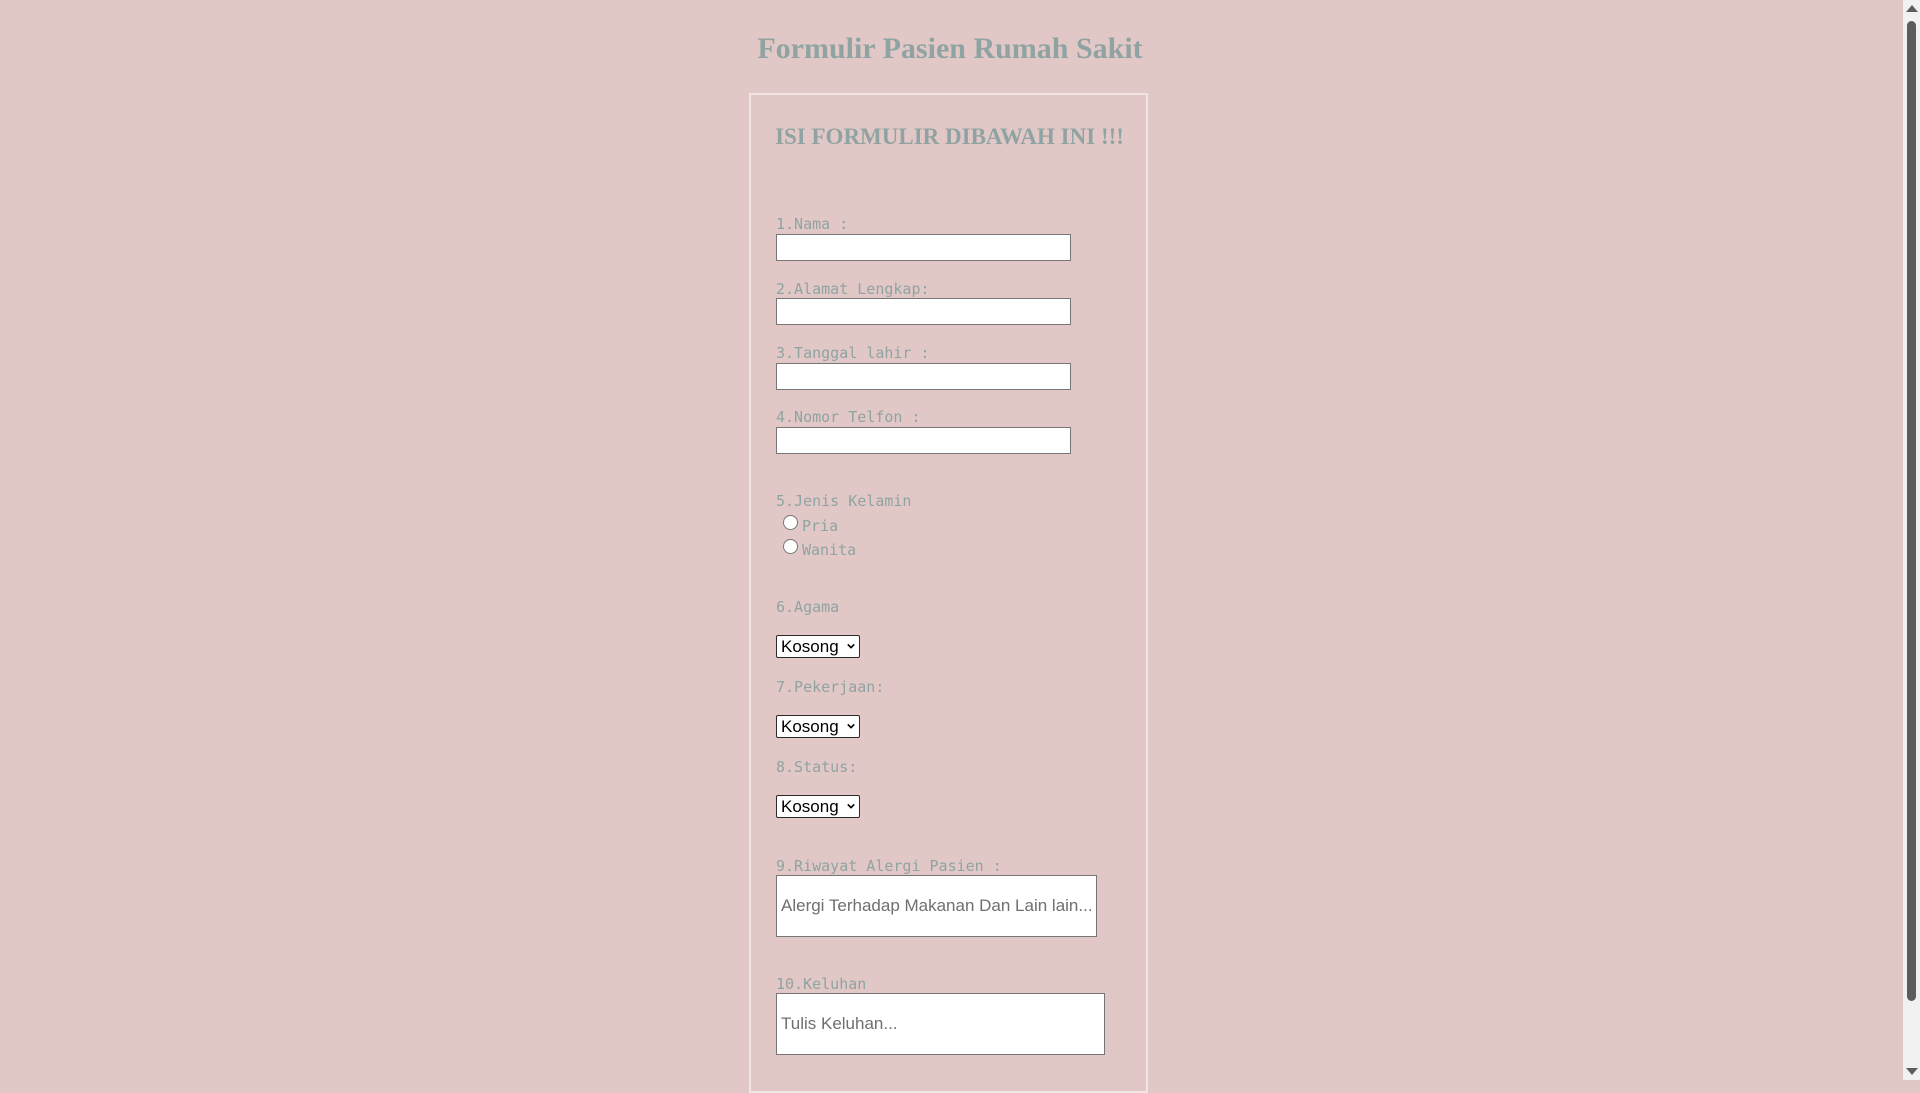 This screenshot has width=1920, height=1093. I want to click on nama-label: 1.Nama :, so click(812, 224).